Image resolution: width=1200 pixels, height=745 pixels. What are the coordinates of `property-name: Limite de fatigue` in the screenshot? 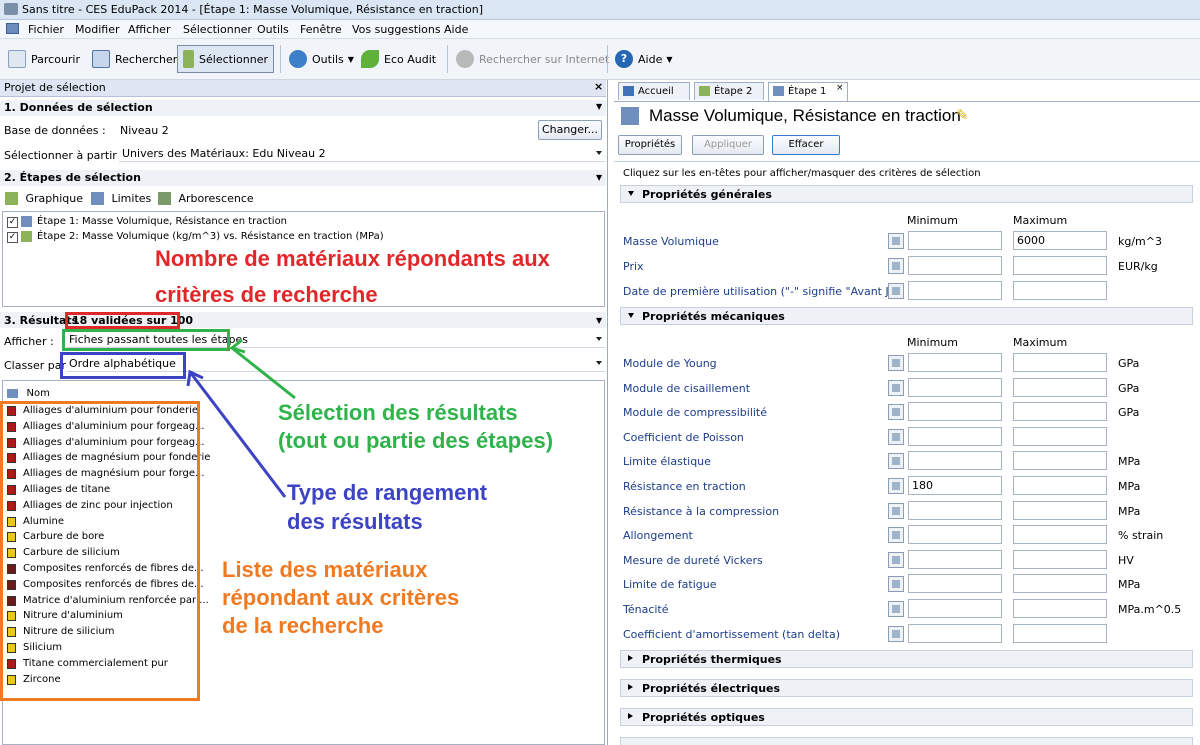 It's located at (669, 584).